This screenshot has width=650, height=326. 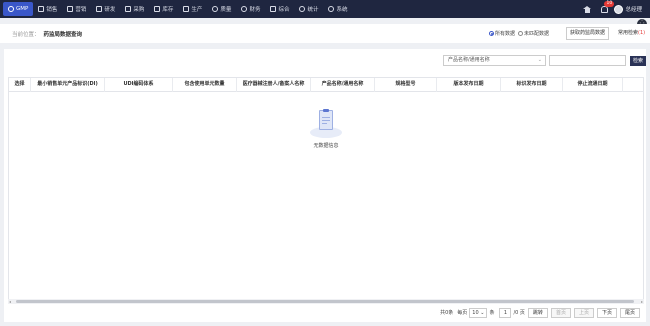 I want to click on jump-button: 跳转, so click(x=537, y=312).